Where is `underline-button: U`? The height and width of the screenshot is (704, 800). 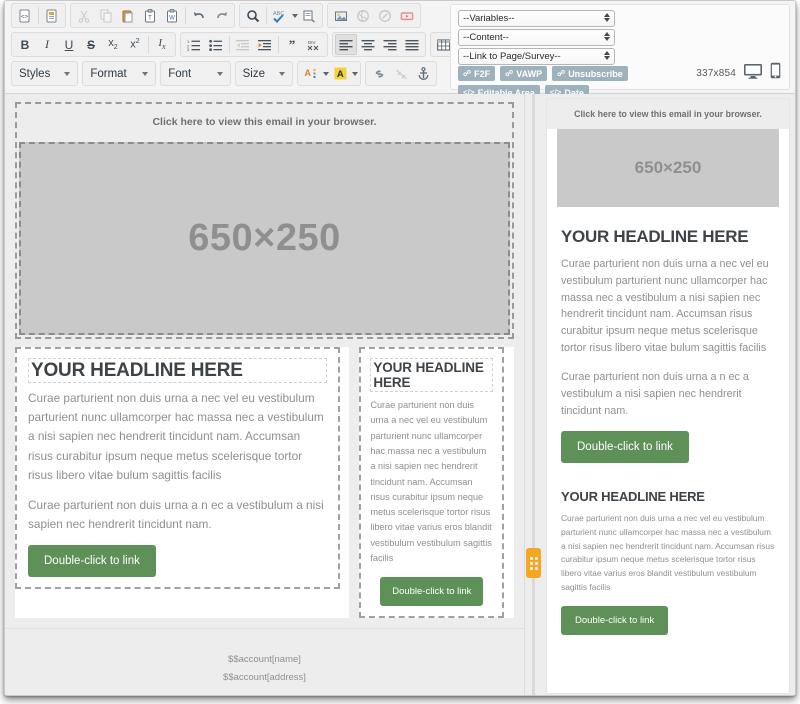
underline-button: U is located at coordinates (69, 44).